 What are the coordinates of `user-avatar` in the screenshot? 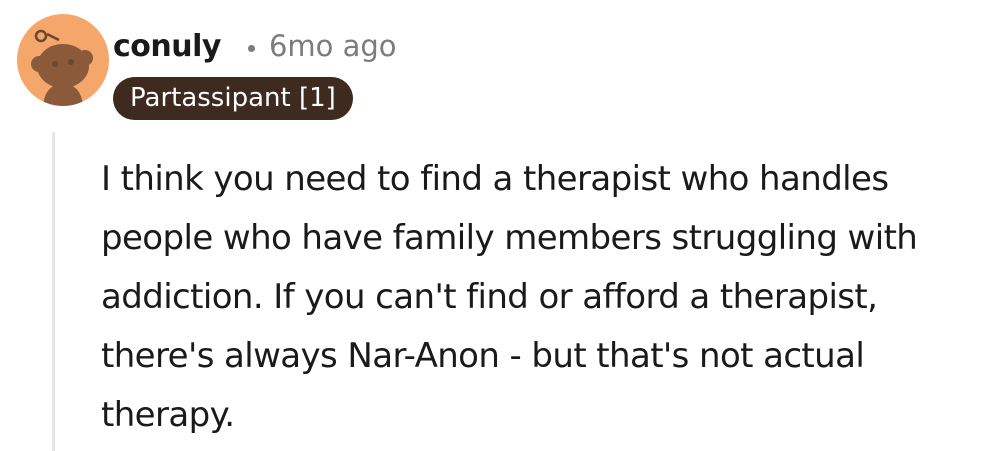 It's located at (63, 60).